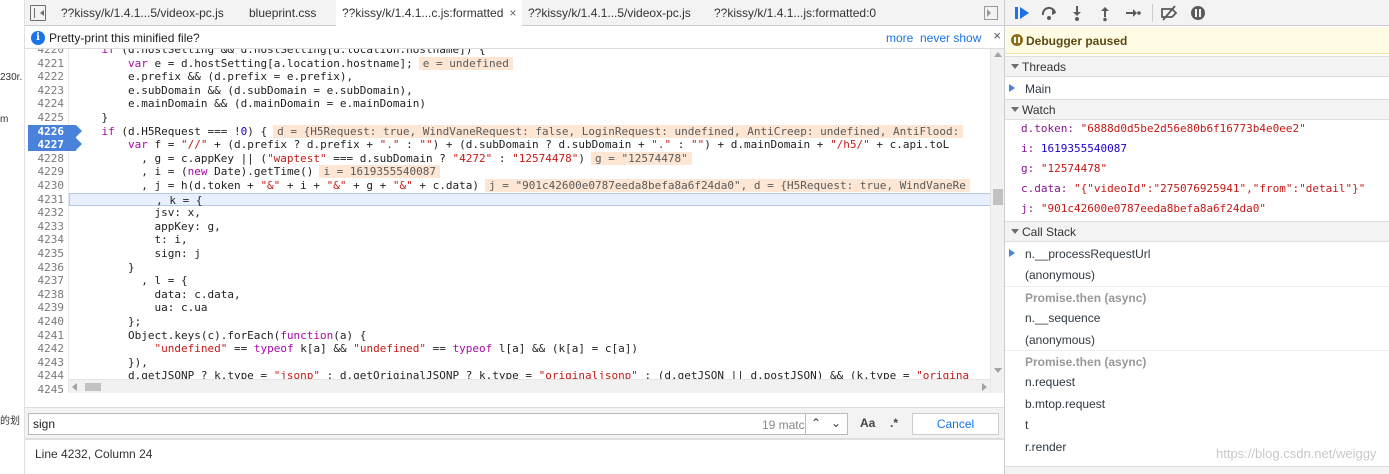 Image resolution: width=1389 pixels, height=474 pixels. What do you see at coordinates (45, 362) in the screenshot?
I see `line-number: 4243` at bounding box center [45, 362].